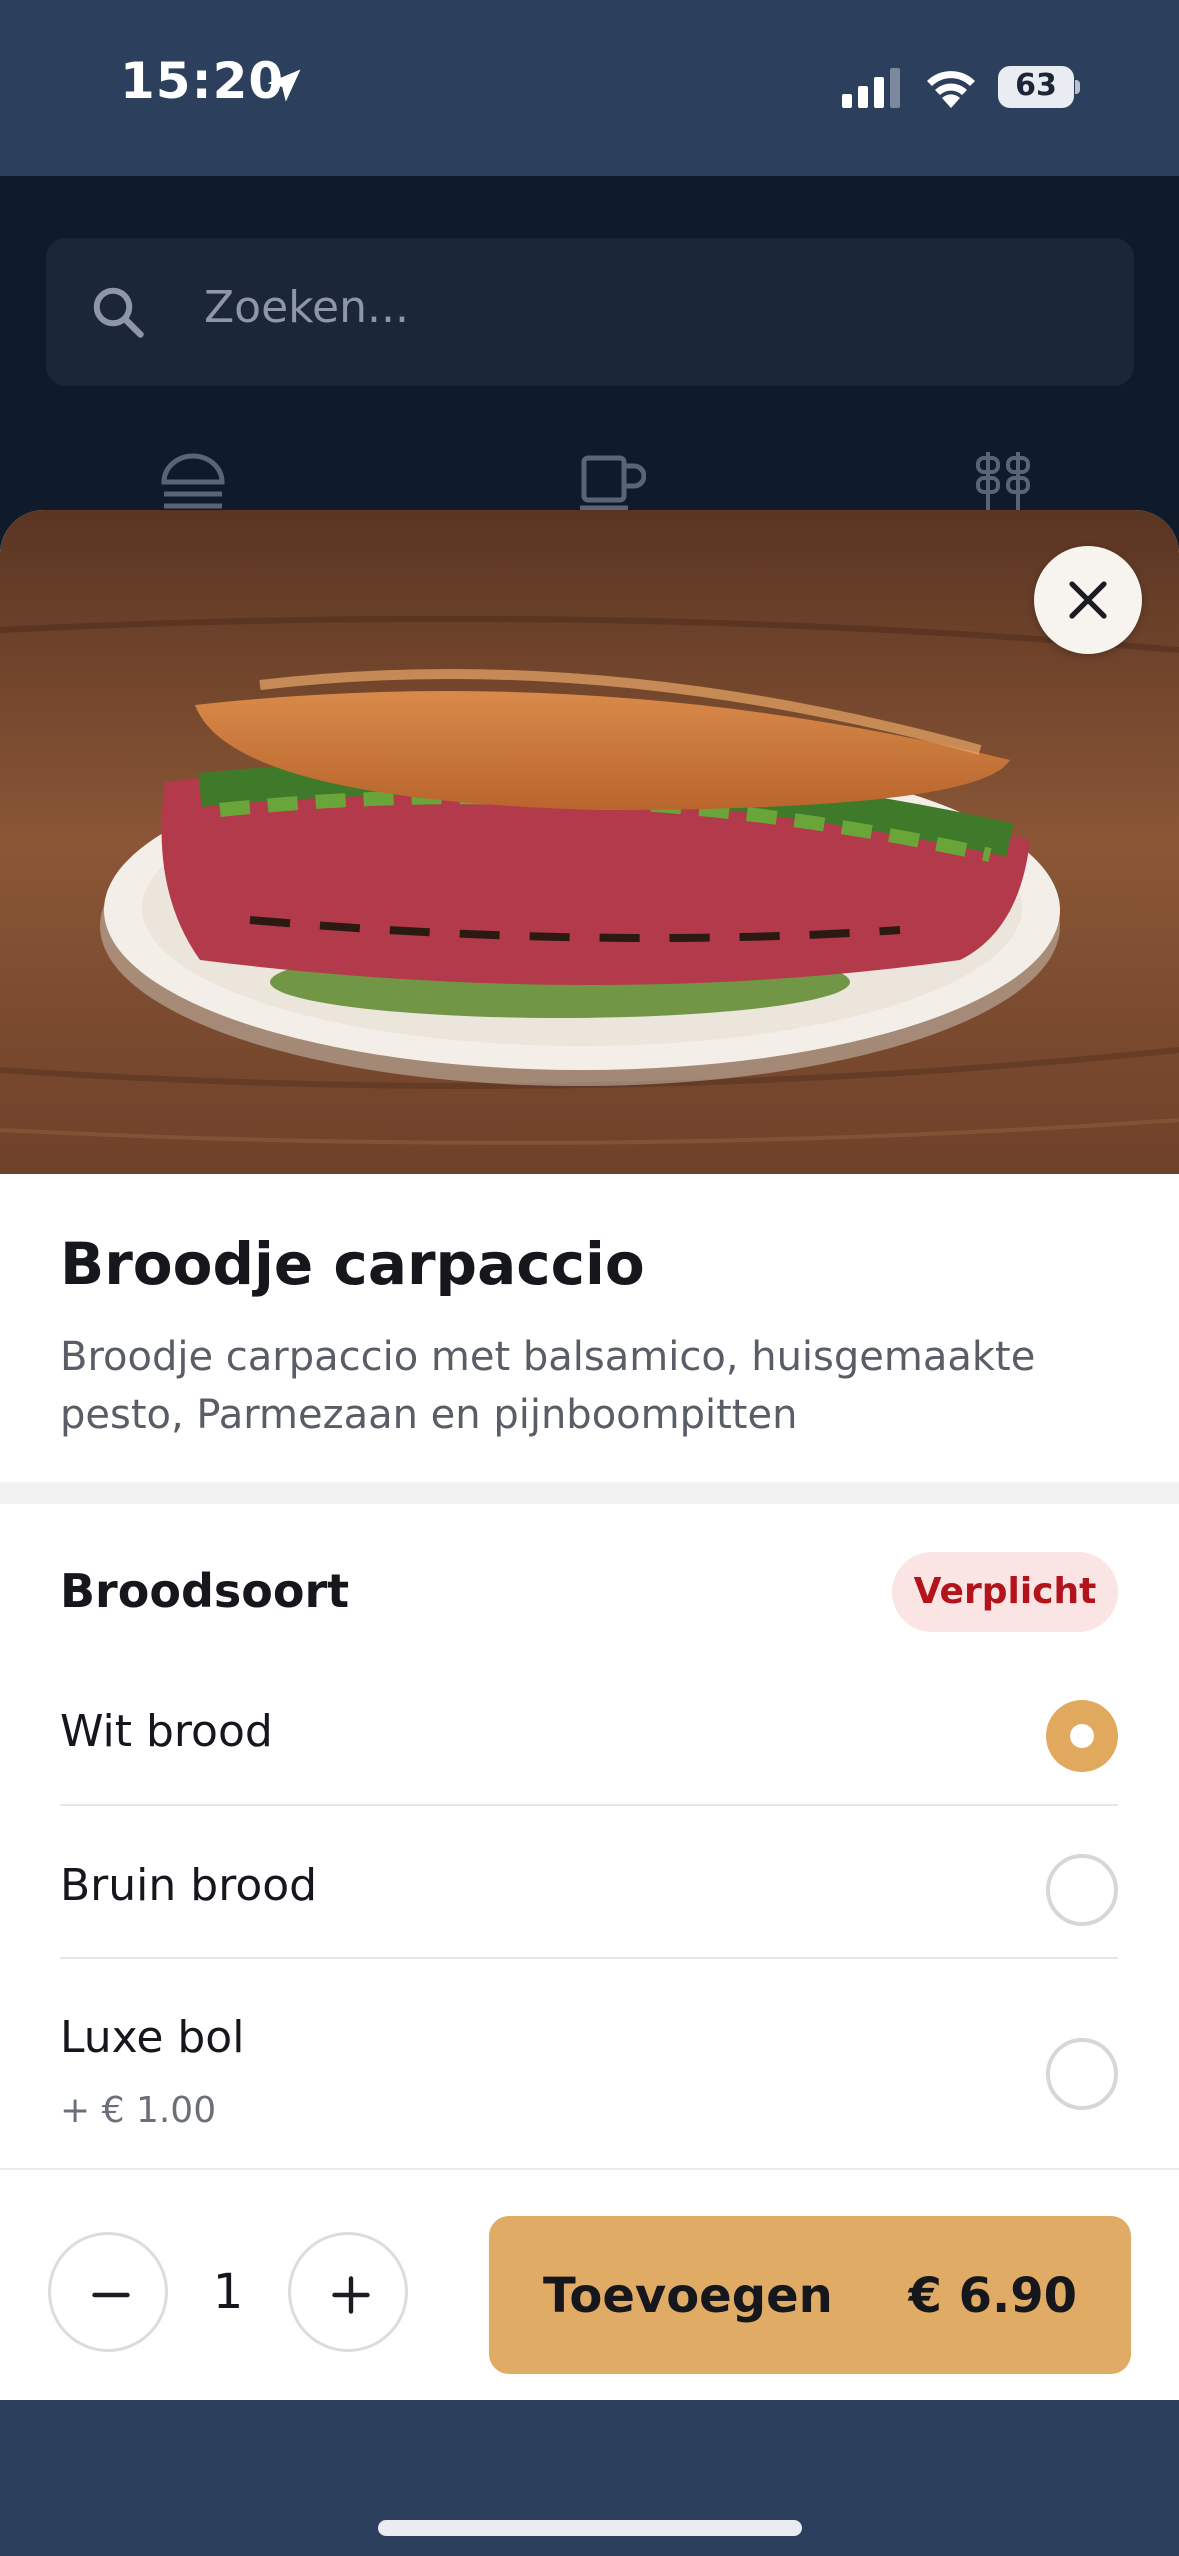  I want to click on quantity-value: 1, so click(228, 2292).